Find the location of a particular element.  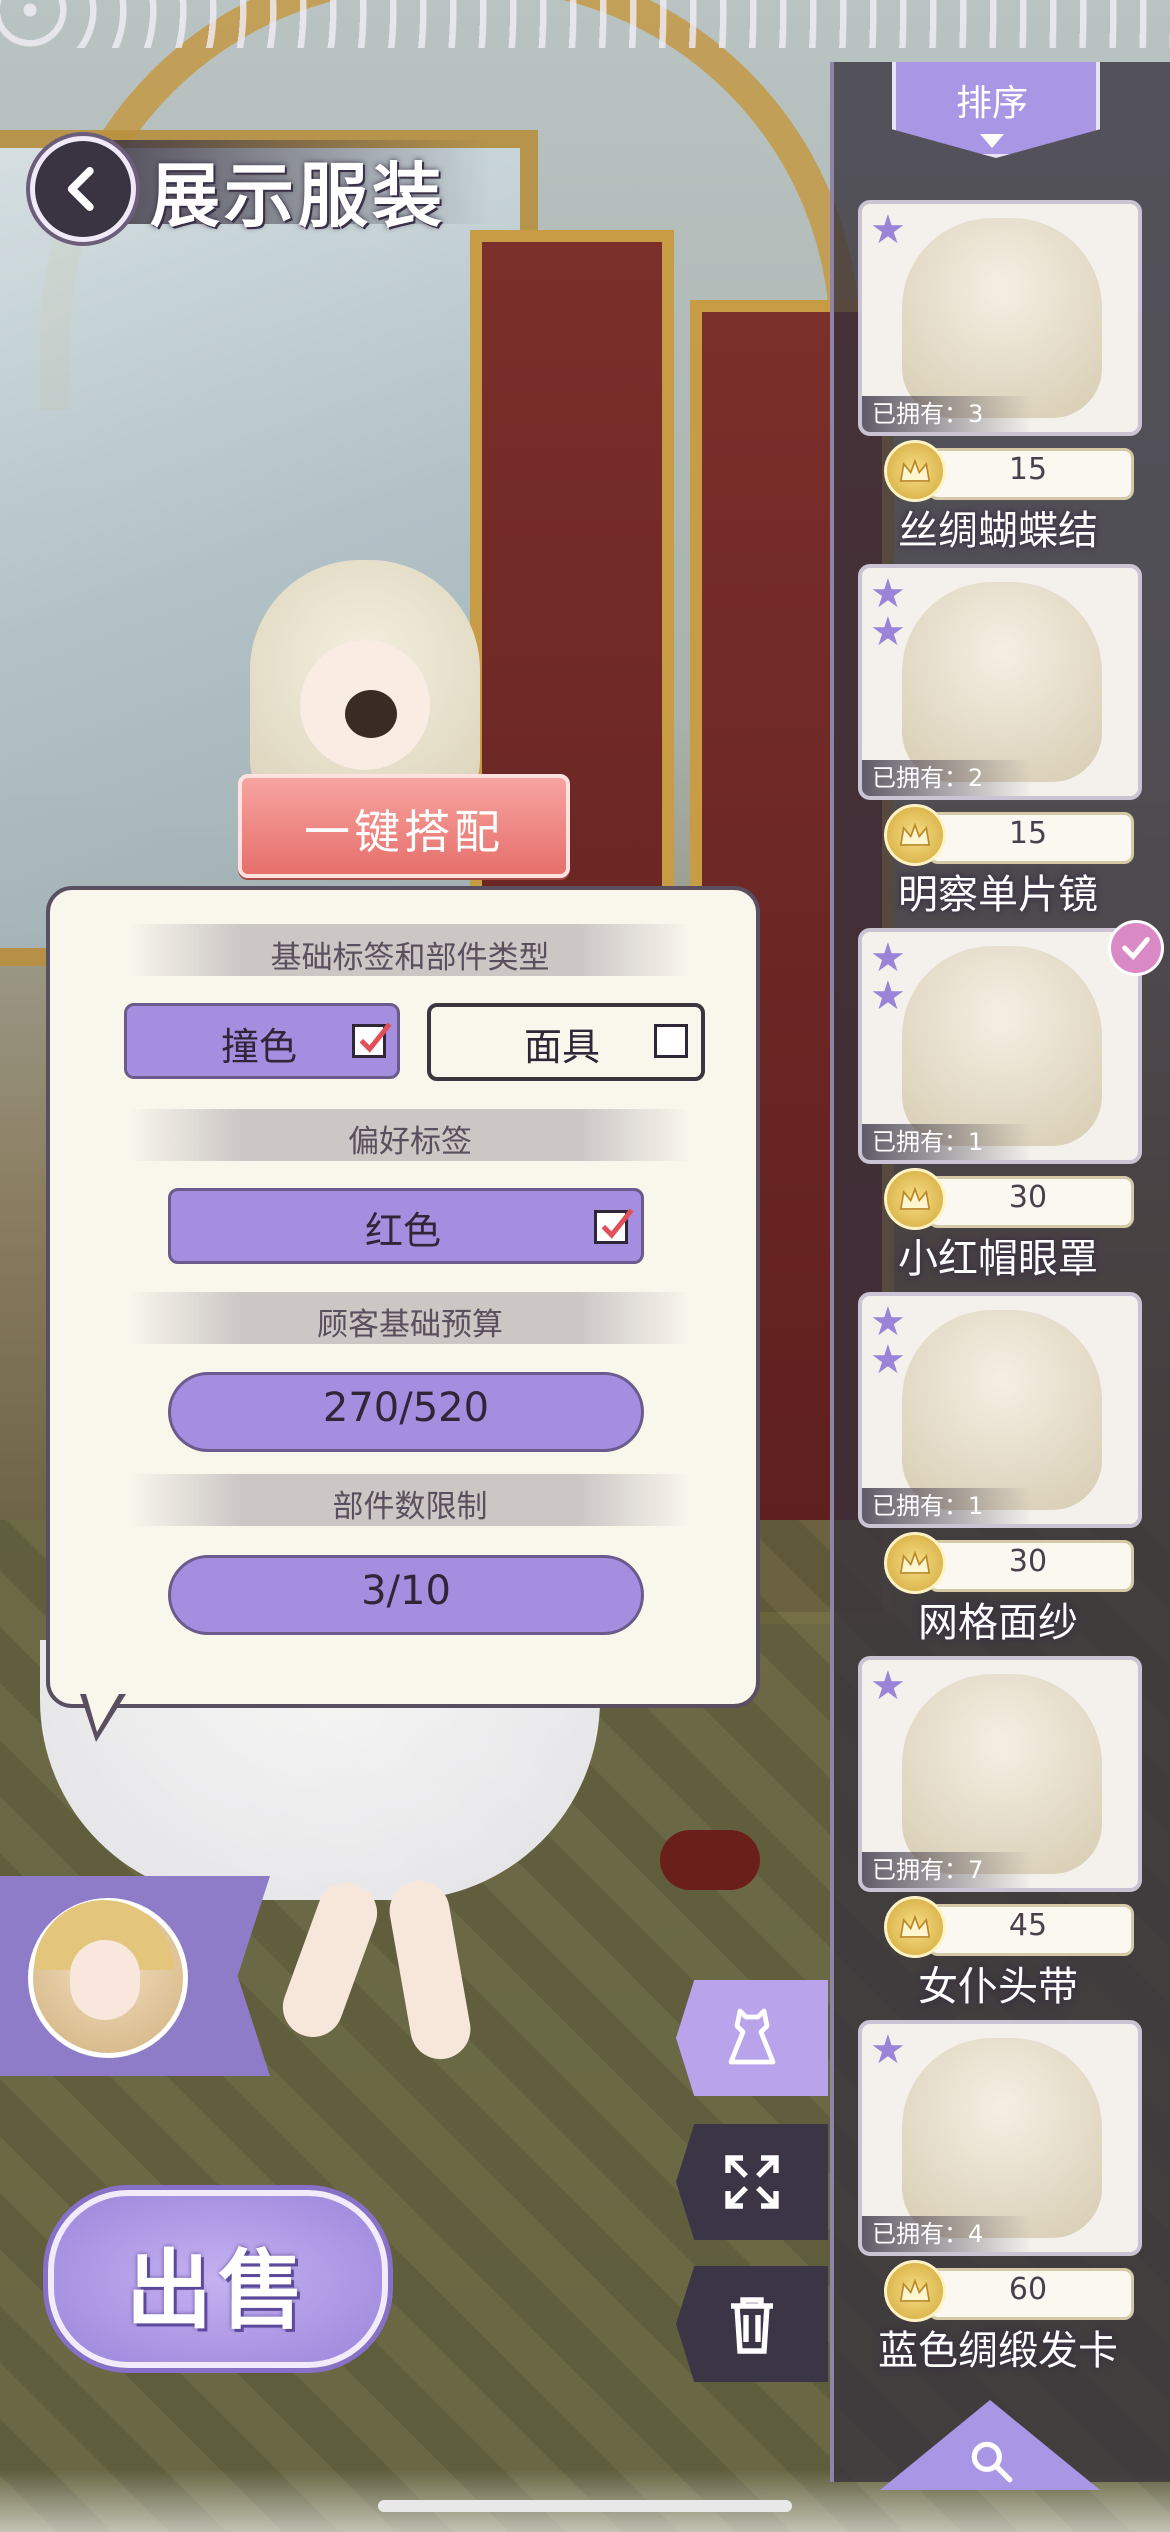

item-name: 丝绸蝴蝶结 is located at coordinates (998, 531).